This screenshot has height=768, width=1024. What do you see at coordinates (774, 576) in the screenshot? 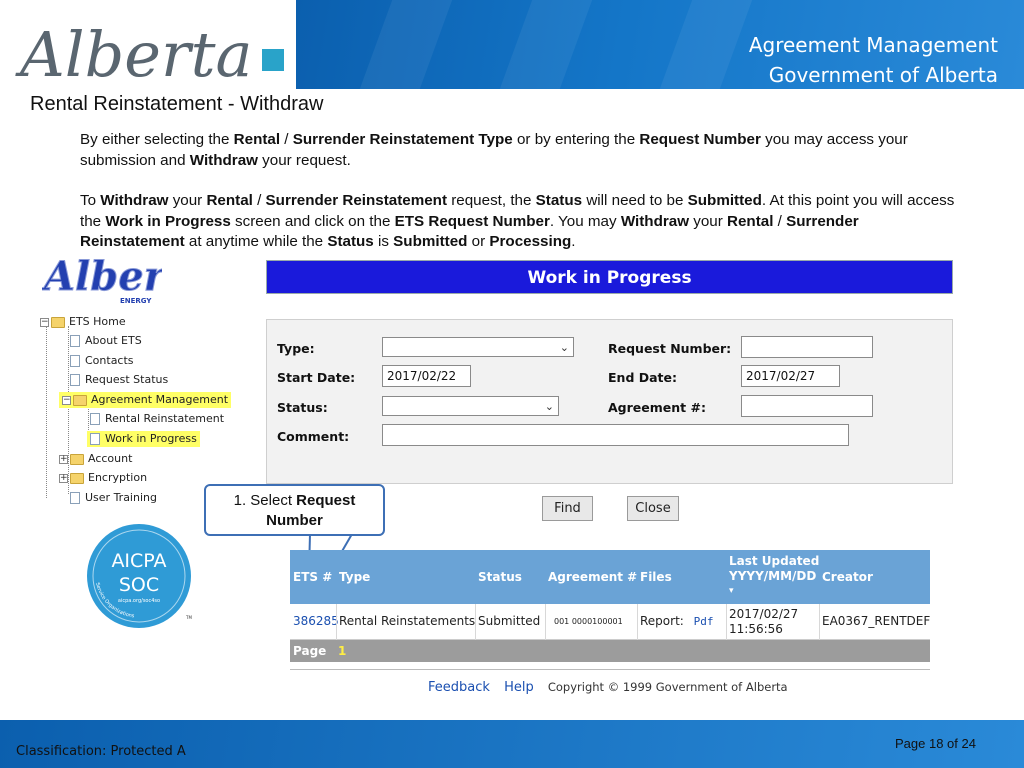
I see `col-last-updated: Last Updated YYYY/MM/DD ▾` at bounding box center [774, 576].